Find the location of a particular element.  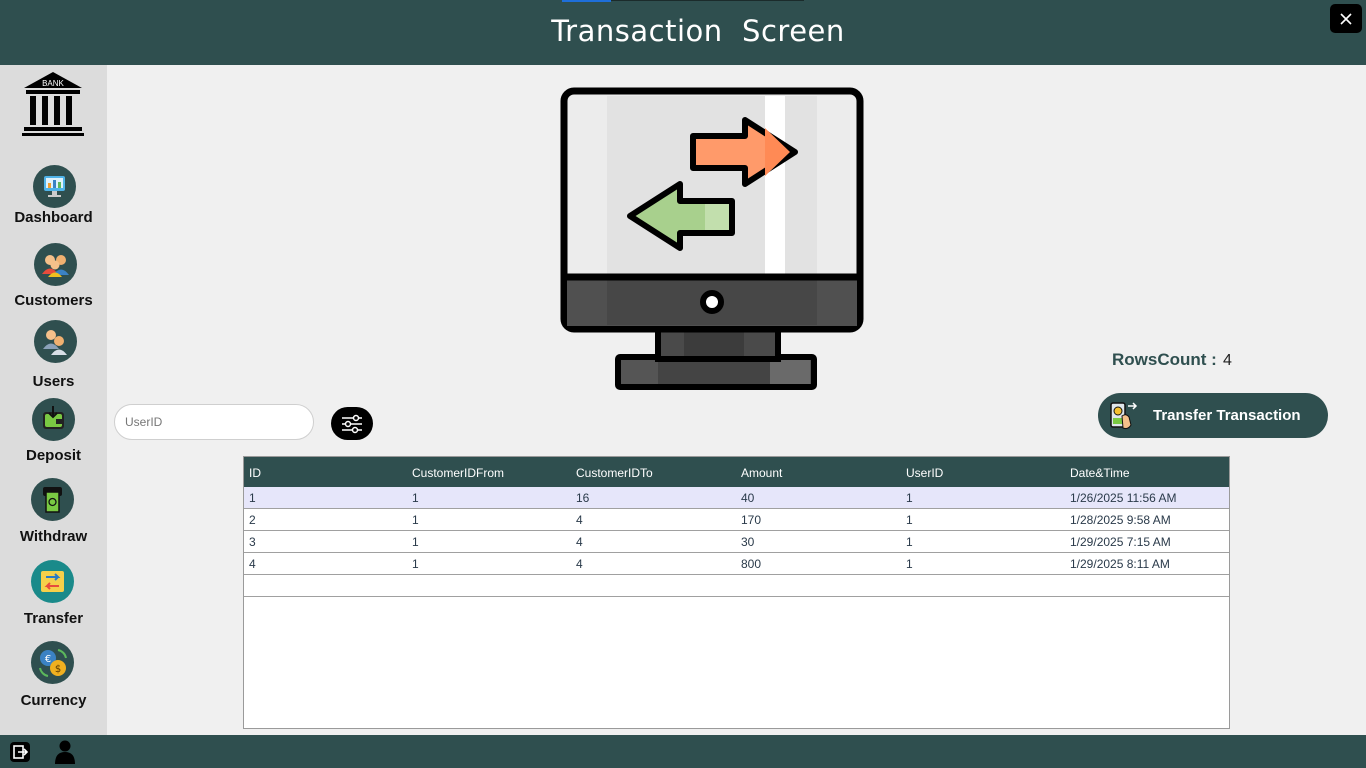

transfer-transaction-button: Transfer Transaction is located at coordinates (1213, 415).